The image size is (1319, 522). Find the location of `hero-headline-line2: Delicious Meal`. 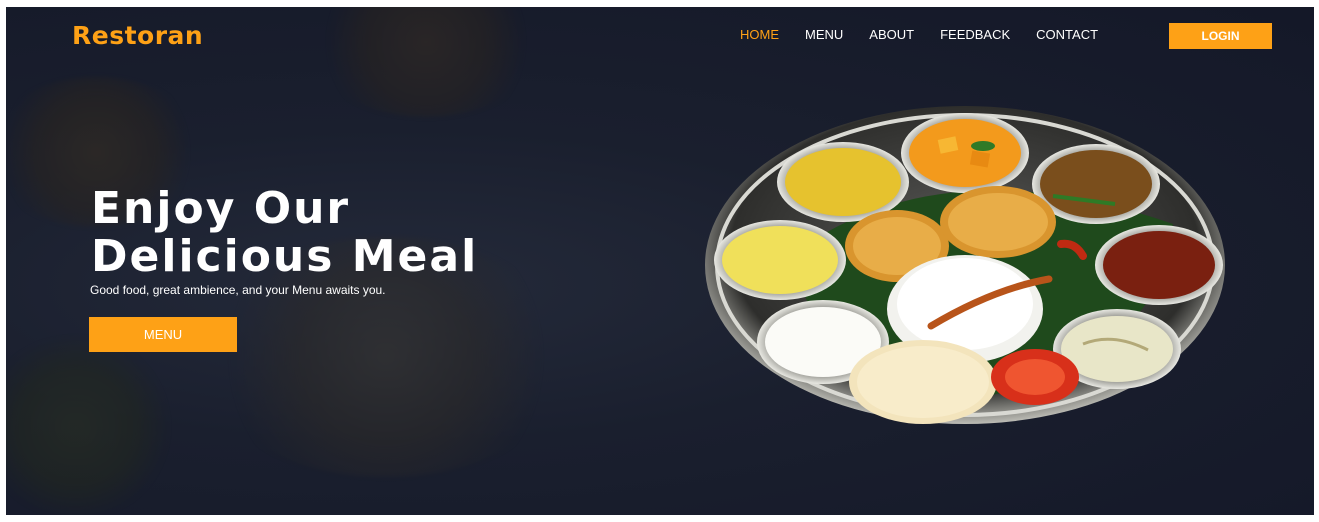

hero-headline-line2: Delicious Meal is located at coordinates (285, 256).